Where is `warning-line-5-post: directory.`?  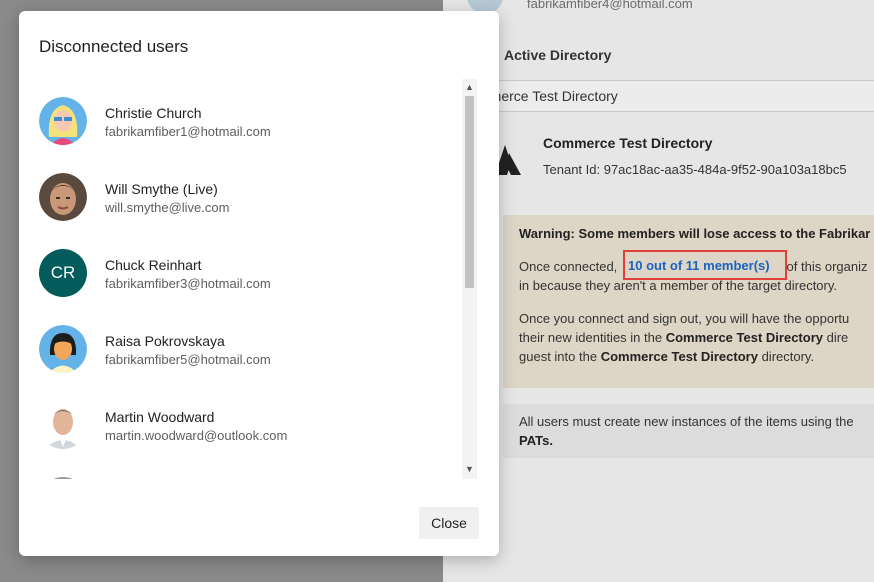
warning-line-5-post: directory. is located at coordinates (788, 356).